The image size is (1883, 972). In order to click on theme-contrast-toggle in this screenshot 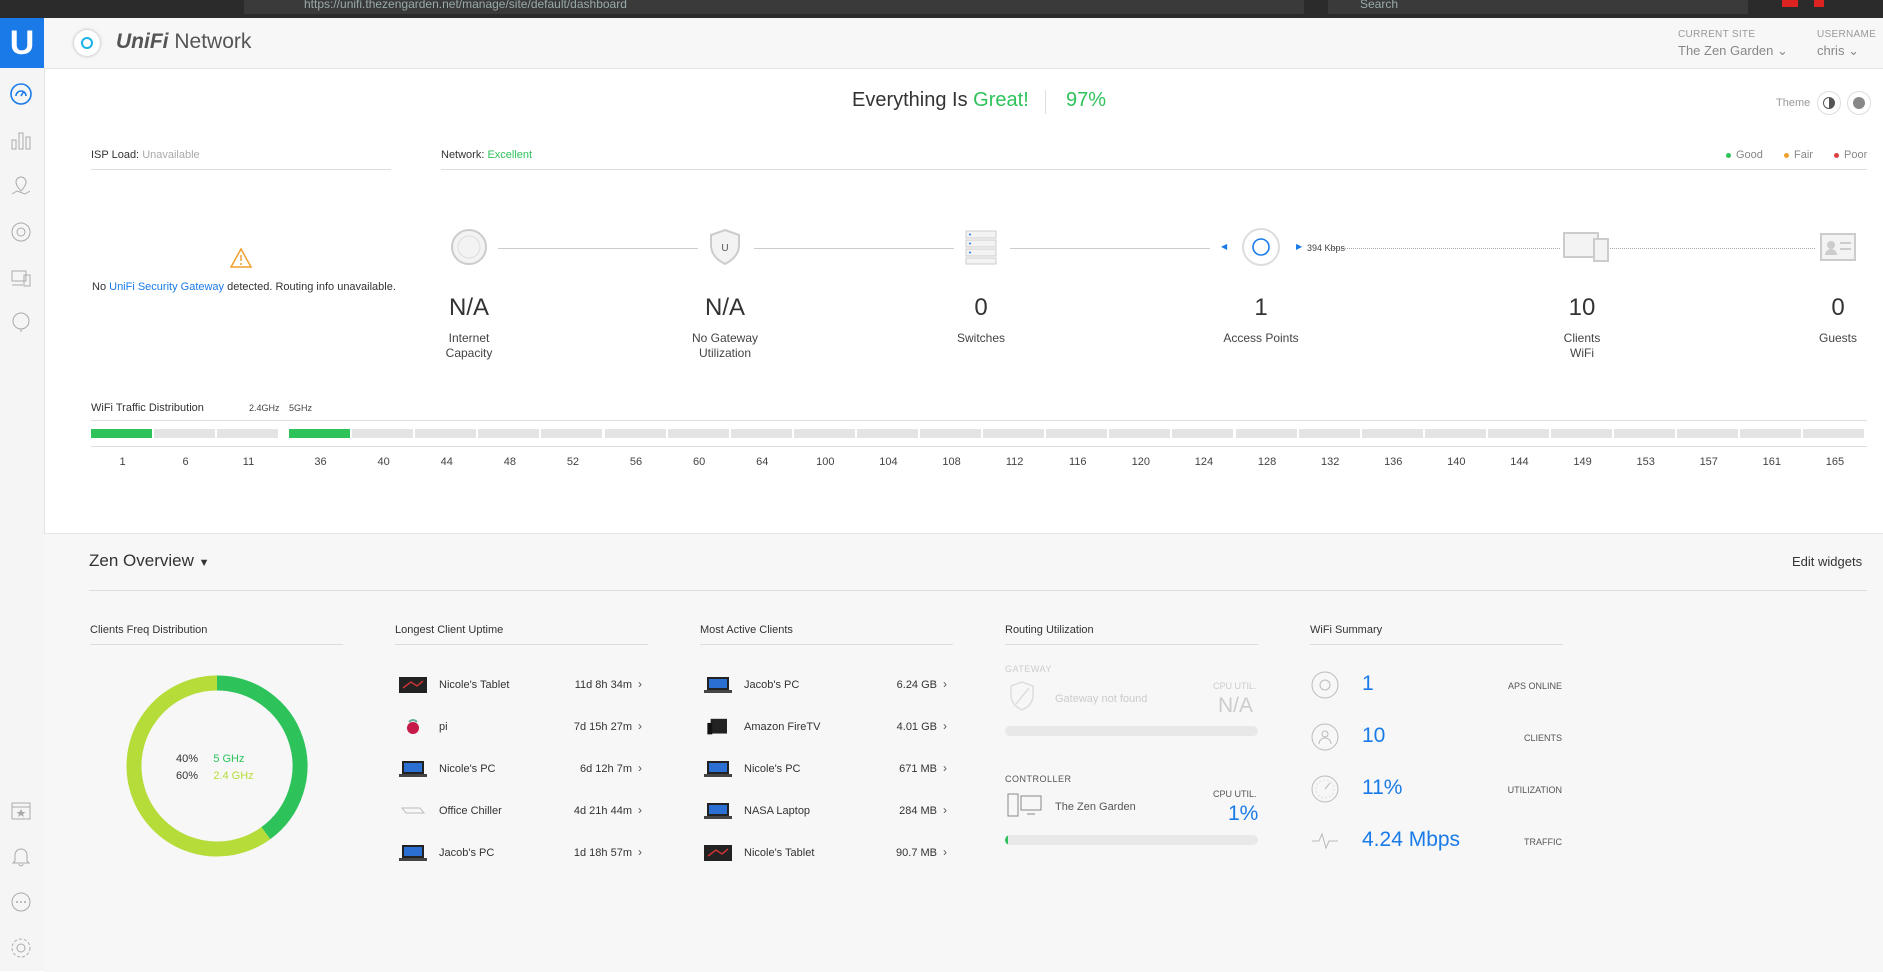, I will do `click(1829, 103)`.